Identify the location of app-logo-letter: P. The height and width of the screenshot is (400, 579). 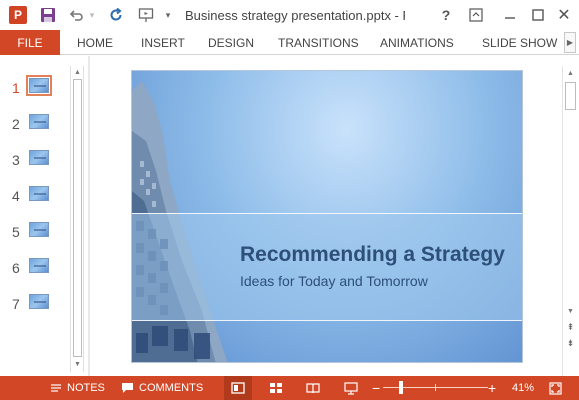
(18, 15).